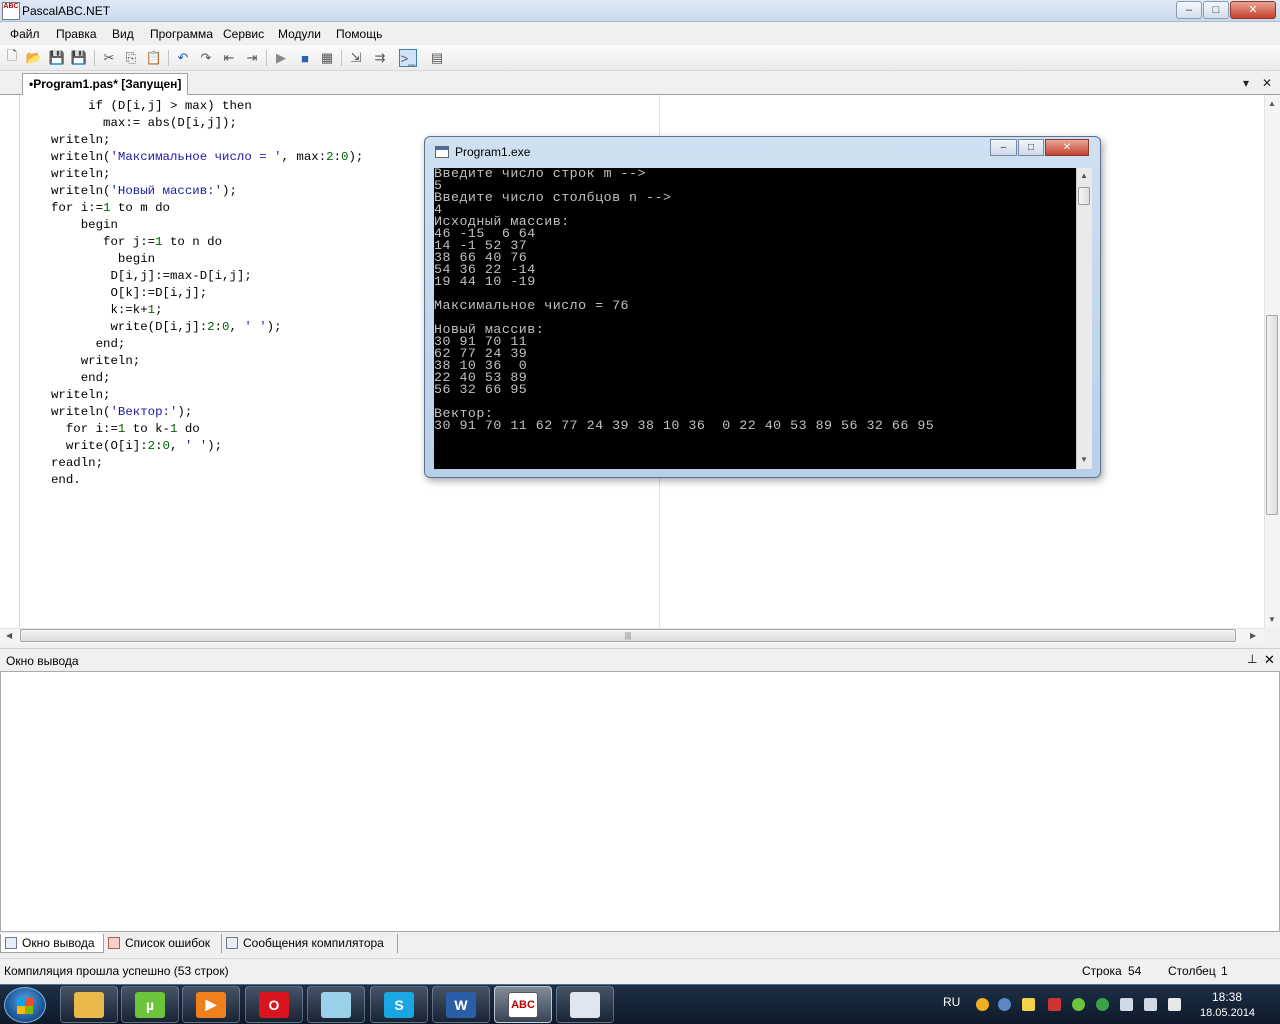  Describe the element at coordinates (1028, 1004) in the screenshot. I see `tray-security-icon` at that location.